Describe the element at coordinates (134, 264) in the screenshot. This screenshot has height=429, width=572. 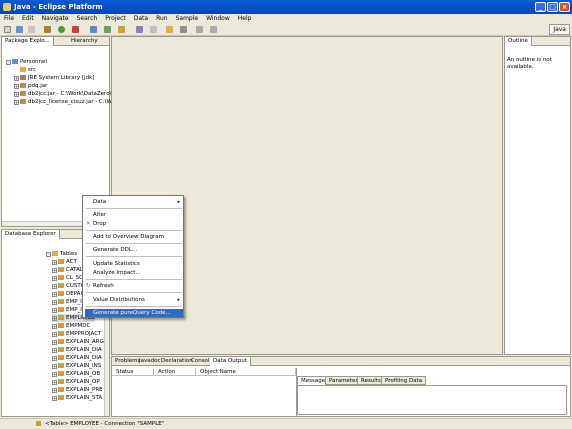
I see `menu-item-update-statistics: Update Statistics` at that location.